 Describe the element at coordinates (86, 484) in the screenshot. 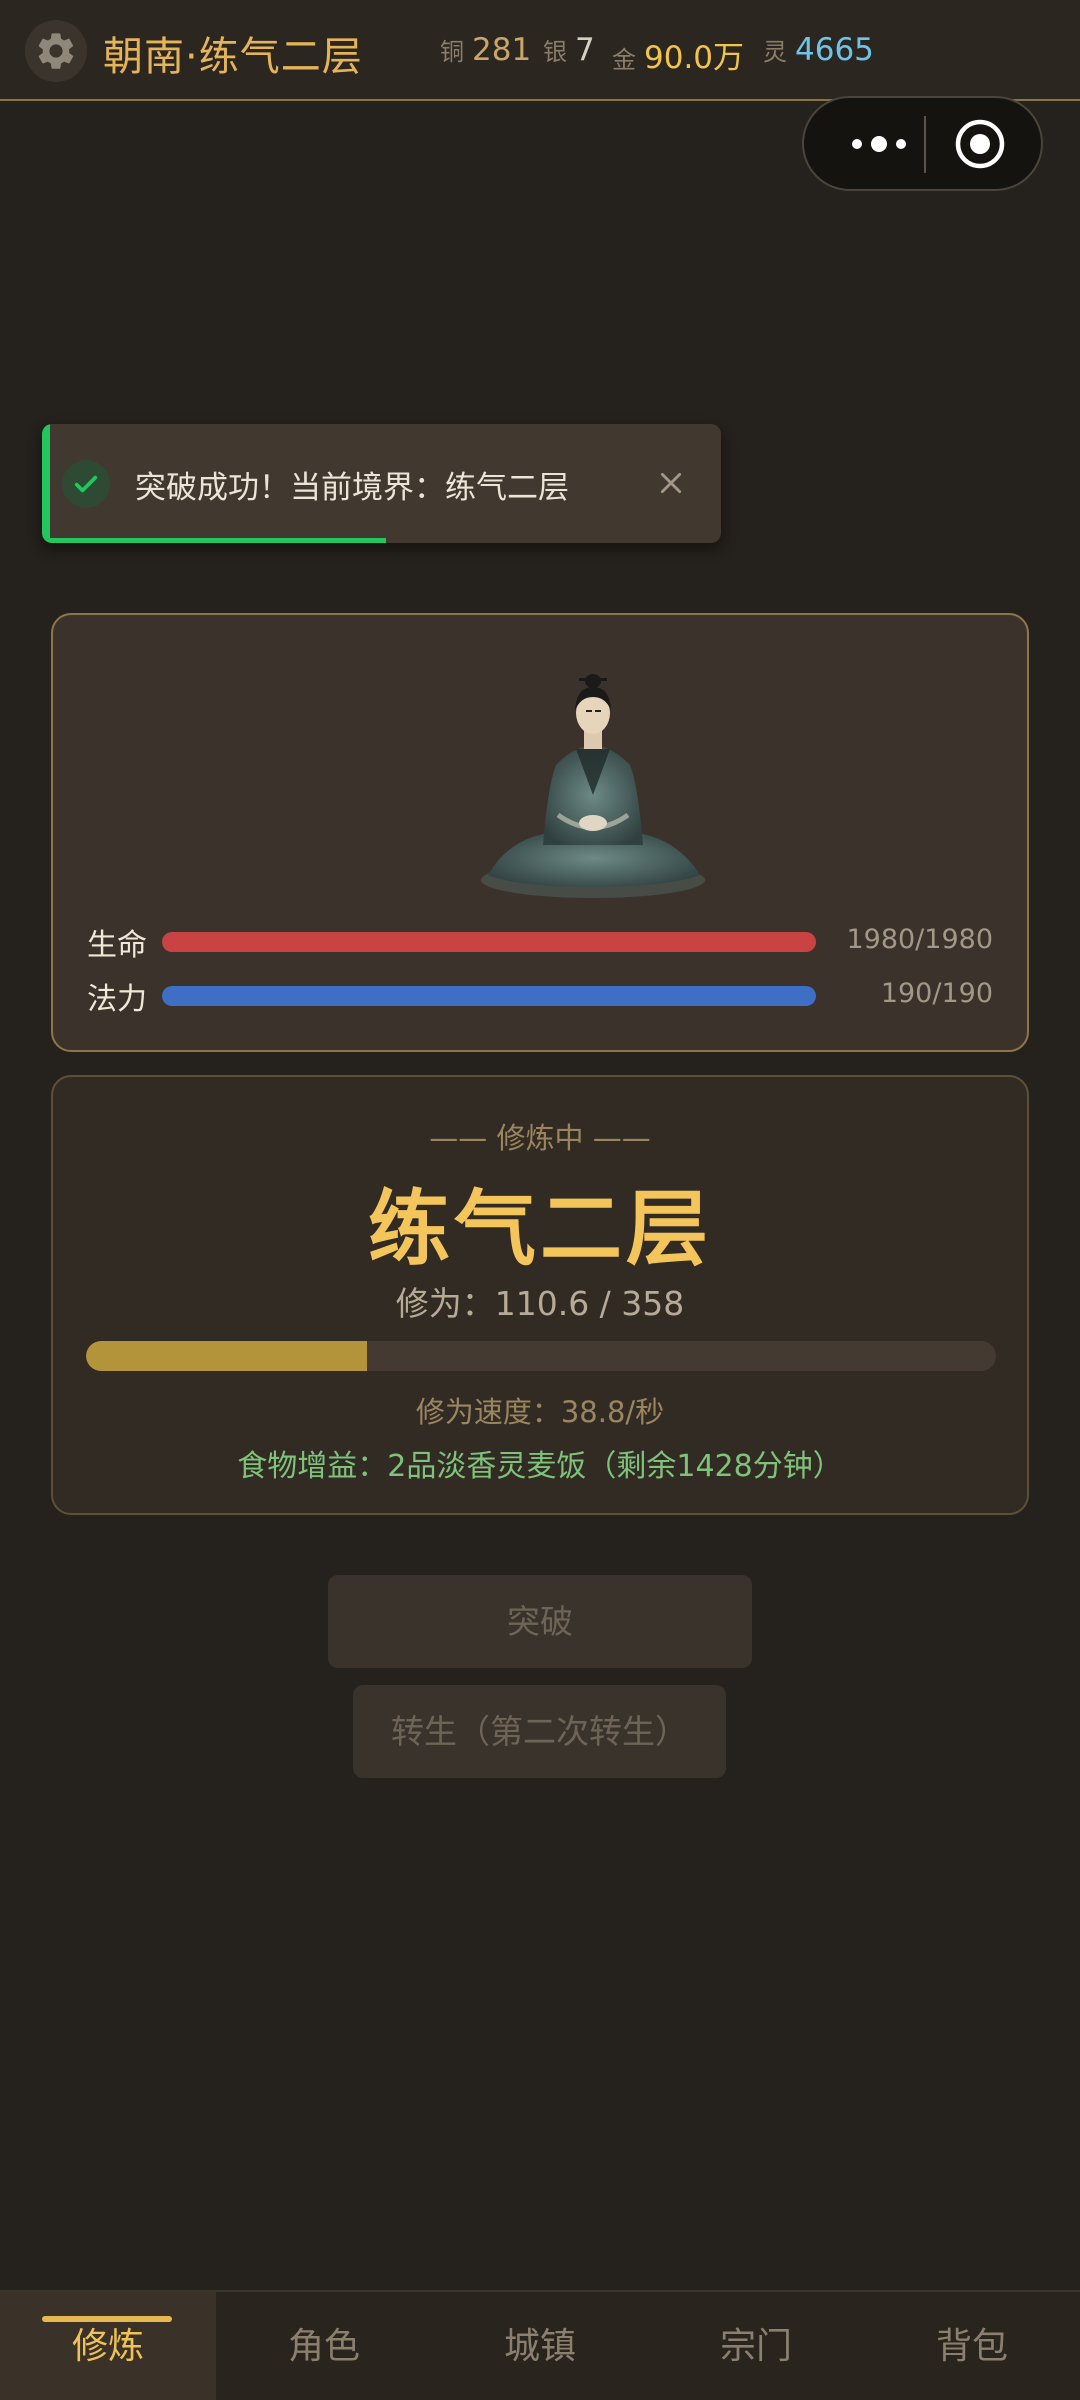

I see `check-icon` at that location.